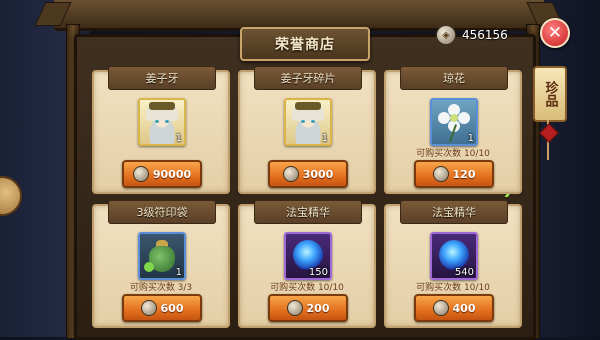 The image size is (600, 340). Describe the element at coordinates (318, 174) in the screenshot. I see `item-price: 3000` at that location.